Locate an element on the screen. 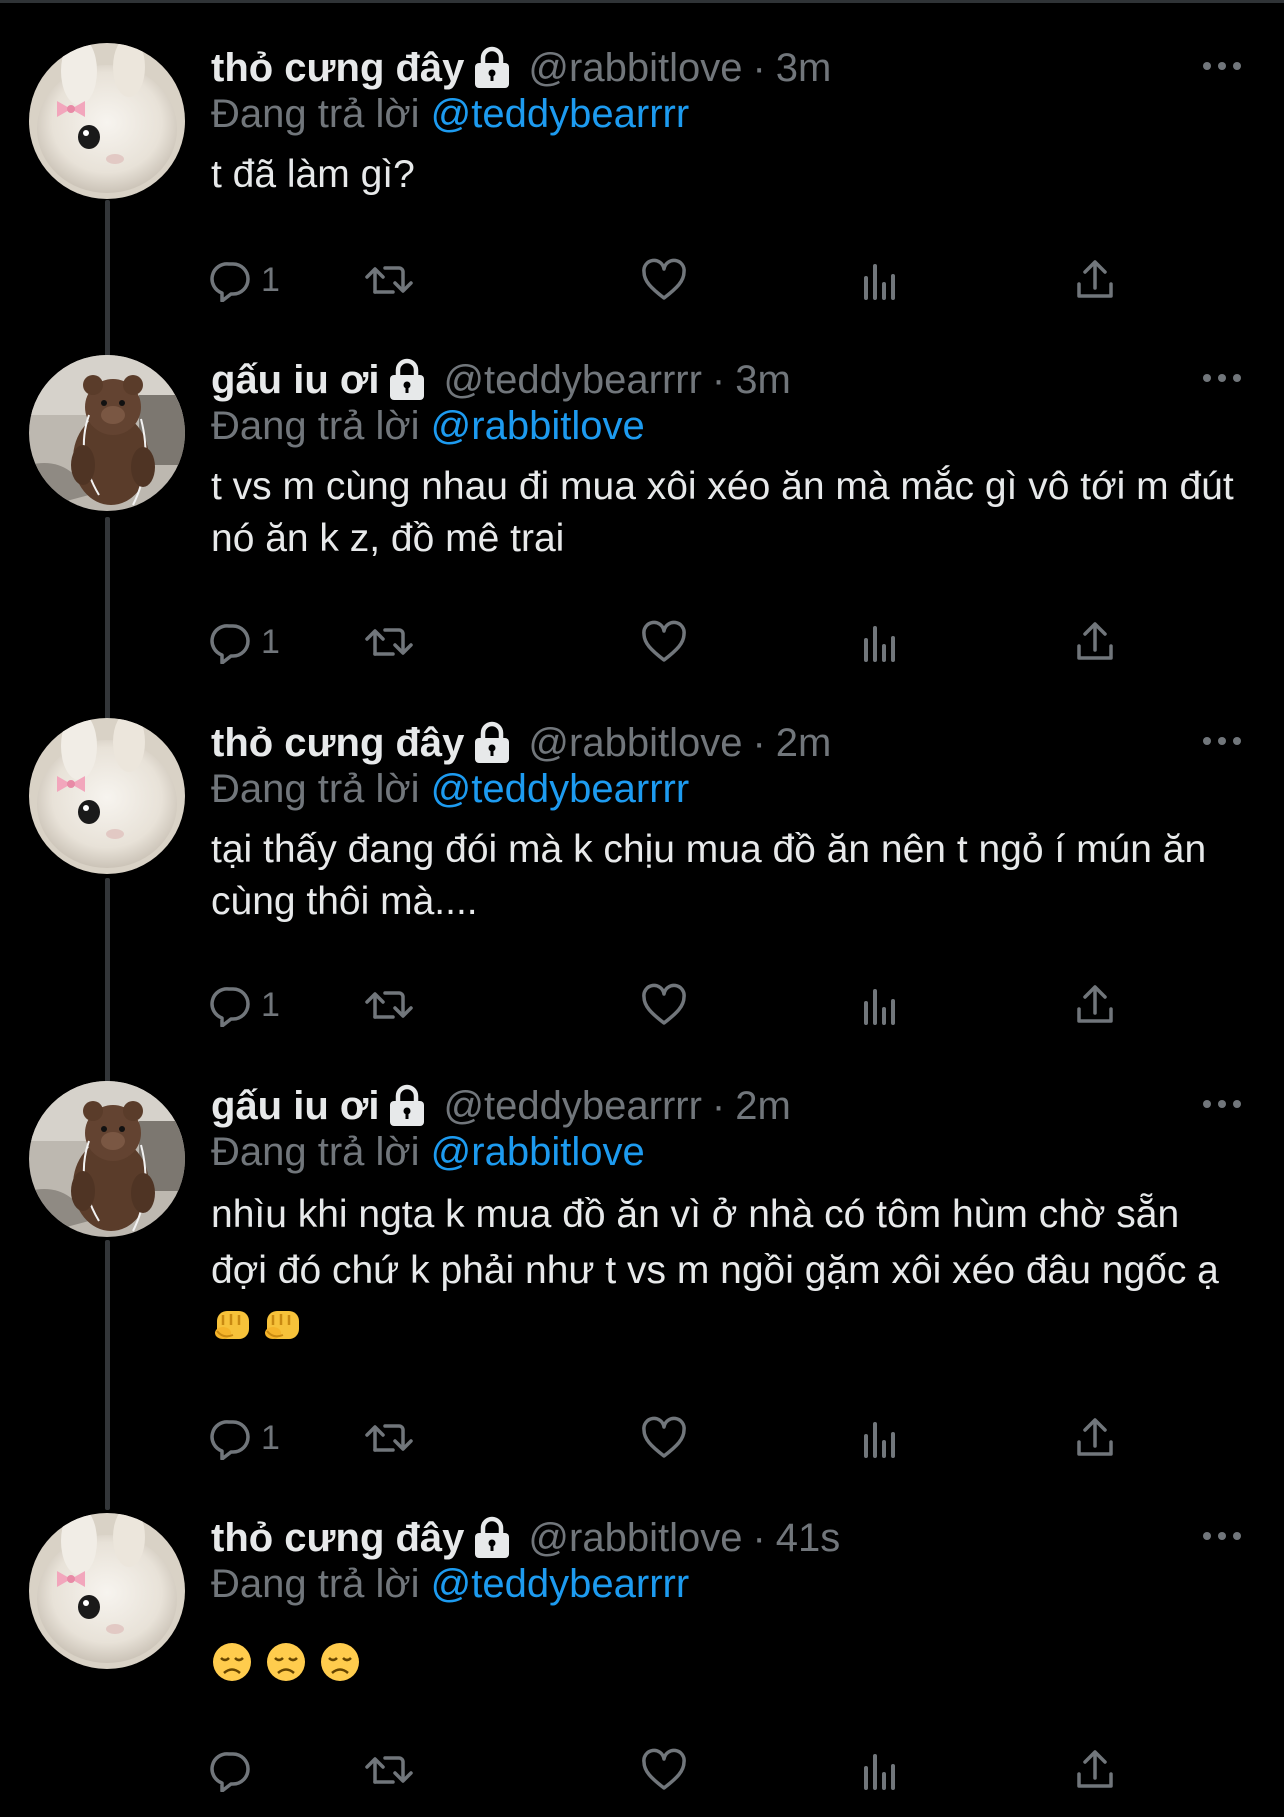  tweet-header: thỏ cưng đây @rabbitlove · 41s is located at coordinates (727, 1538).